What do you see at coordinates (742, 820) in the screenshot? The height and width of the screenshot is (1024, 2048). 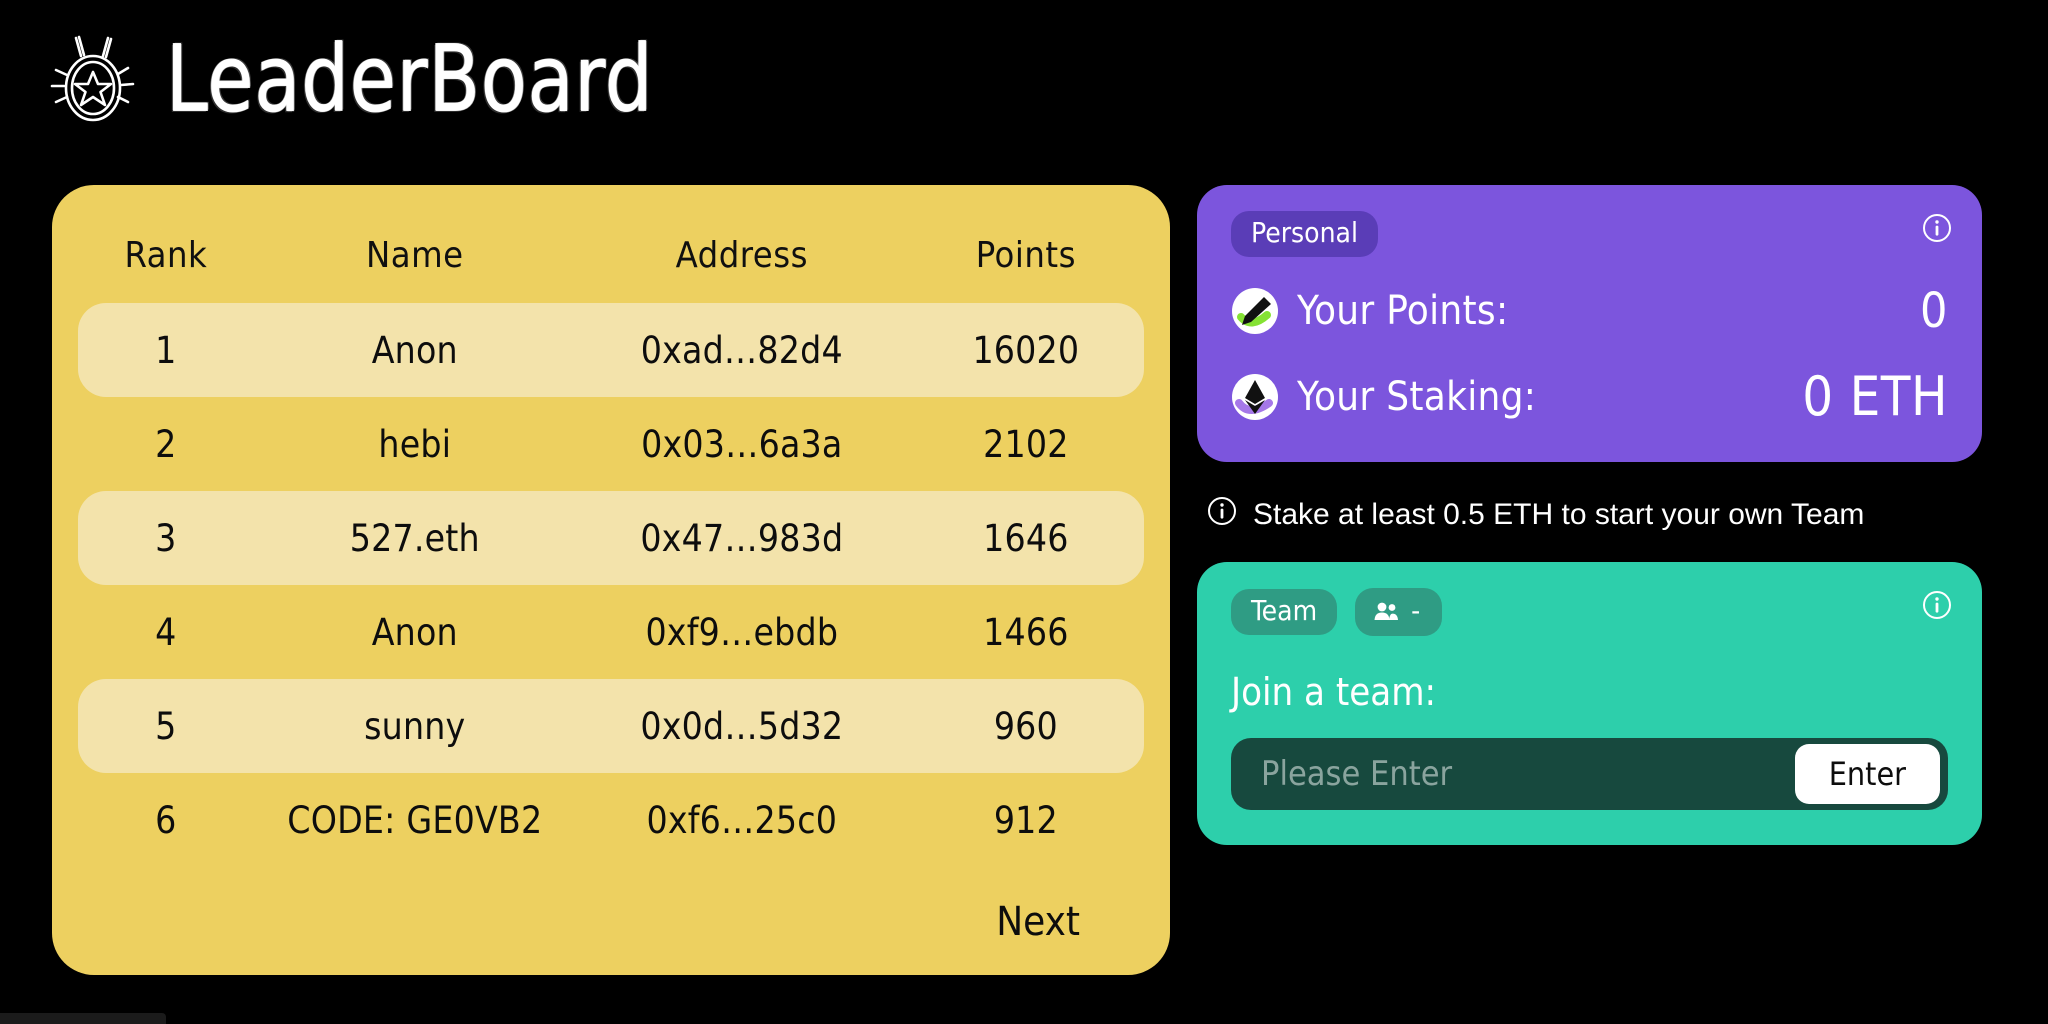 I see `cell-address: 0xf6…25c0` at bounding box center [742, 820].